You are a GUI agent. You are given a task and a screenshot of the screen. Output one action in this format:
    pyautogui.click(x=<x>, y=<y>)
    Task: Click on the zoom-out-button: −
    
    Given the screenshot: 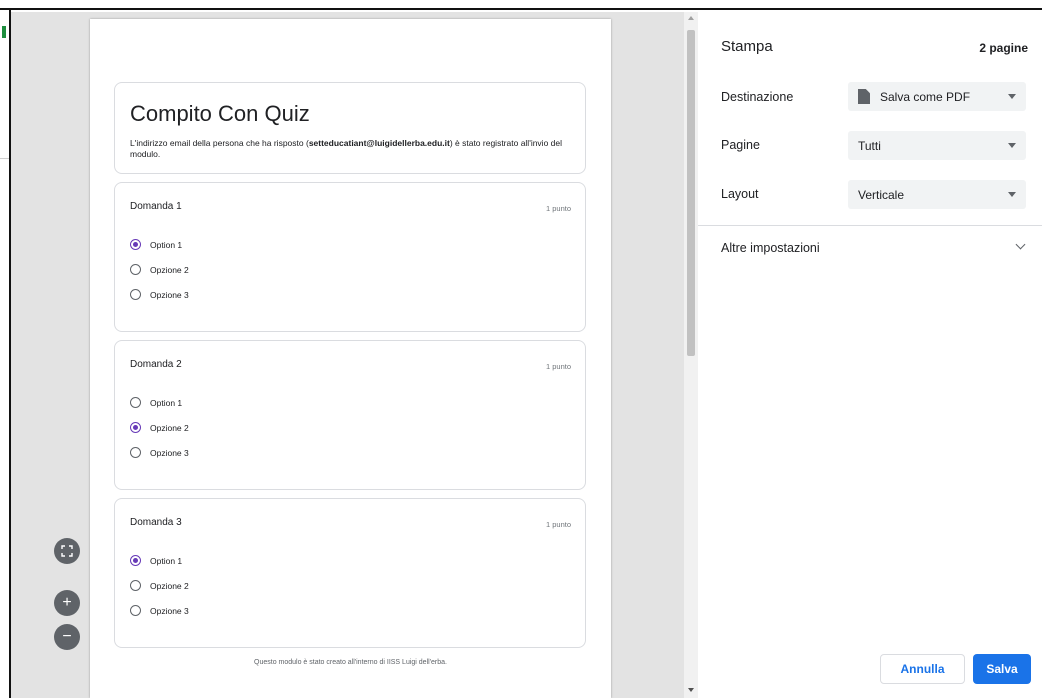 What is the action you would take?
    pyautogui.click(x=67, y=637)
    